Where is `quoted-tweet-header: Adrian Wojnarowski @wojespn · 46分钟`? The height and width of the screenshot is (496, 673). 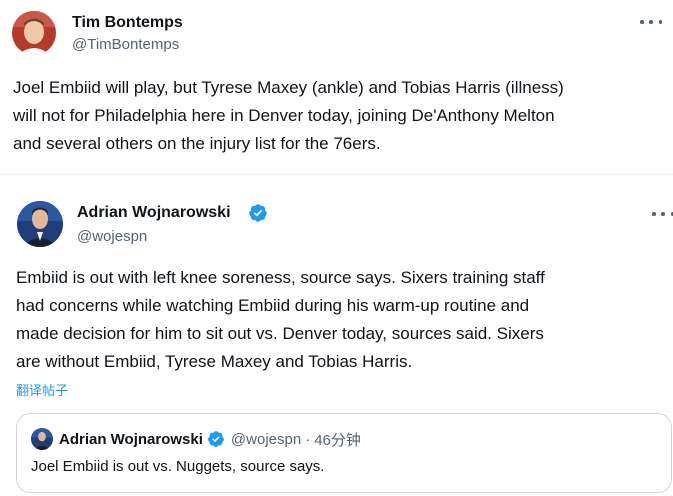
quoted-tweet-header: Adrian Wojnarowski @wojespn · 46分钟 is located at coordinates (196, 439).